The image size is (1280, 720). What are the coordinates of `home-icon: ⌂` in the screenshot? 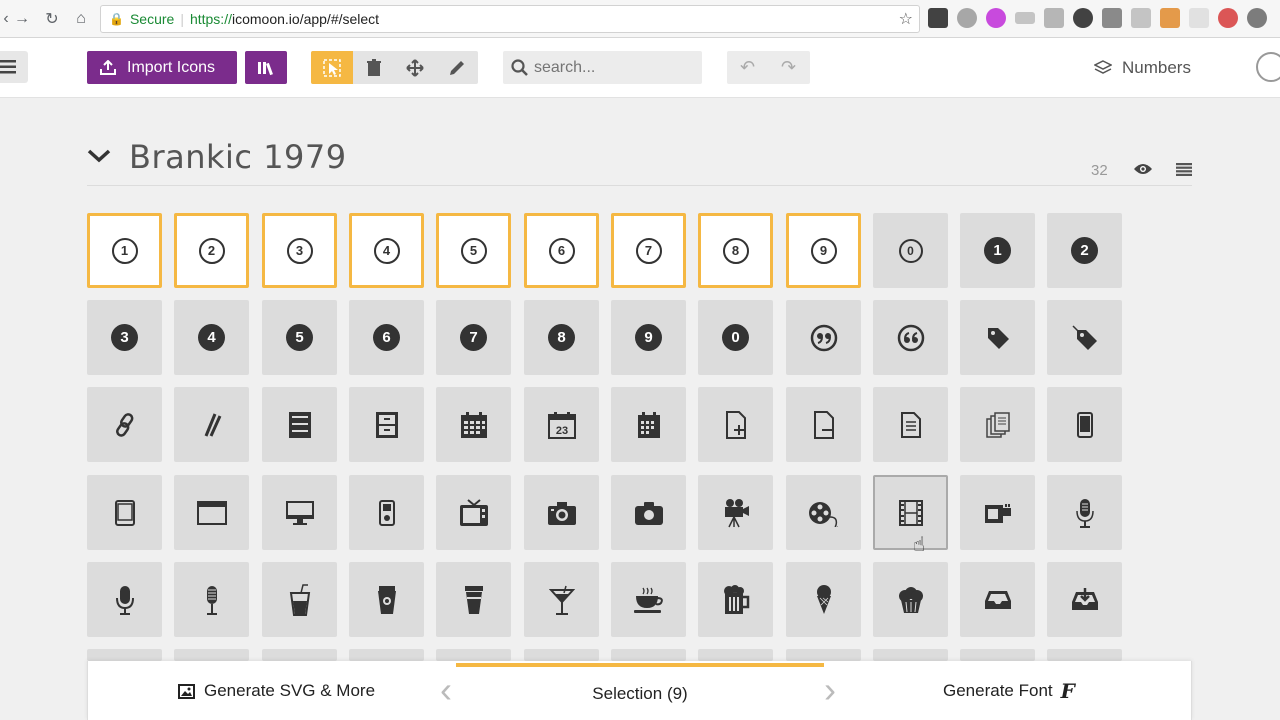 It's located at (81, 19).